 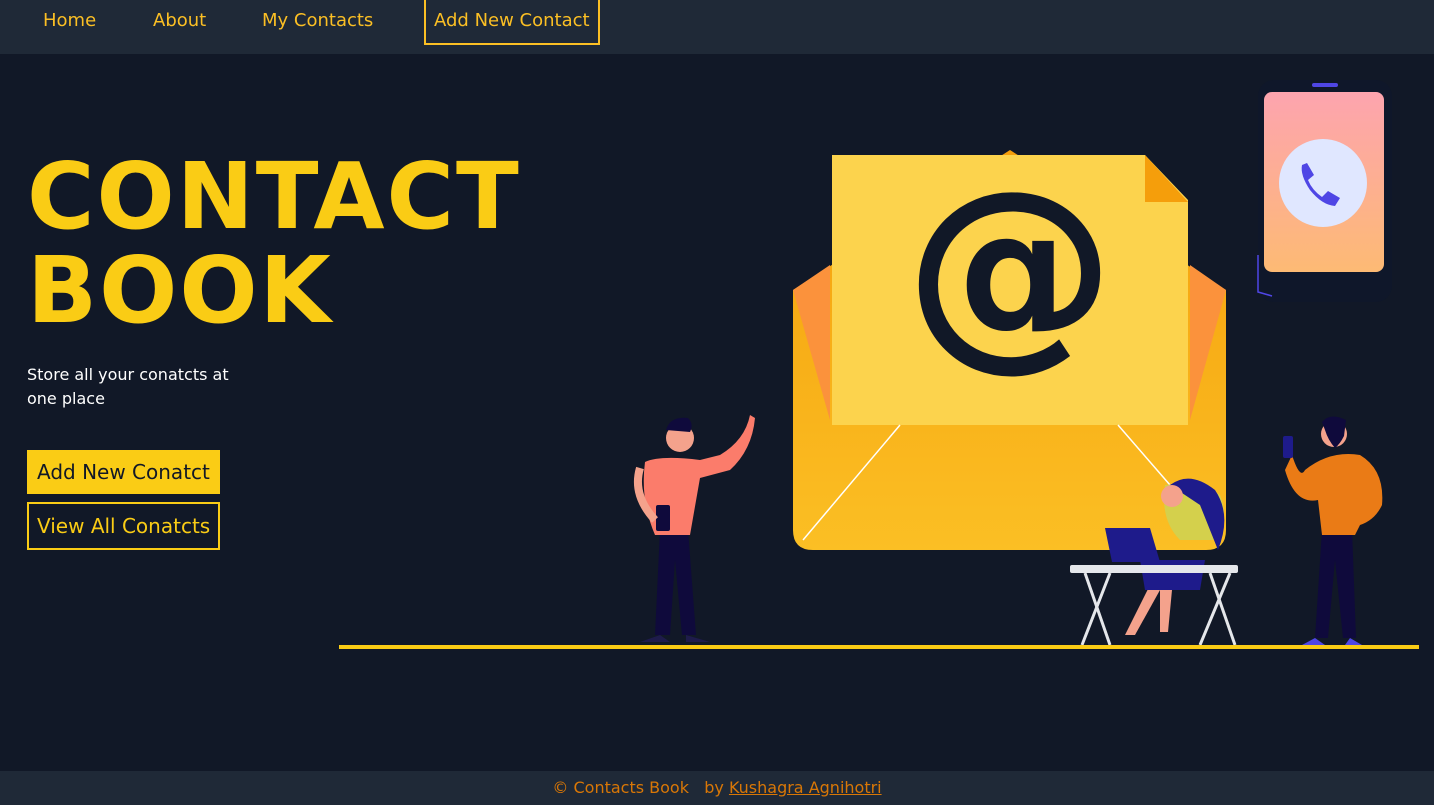 I want to click on footer-by: by, so click(x=714, y=787).